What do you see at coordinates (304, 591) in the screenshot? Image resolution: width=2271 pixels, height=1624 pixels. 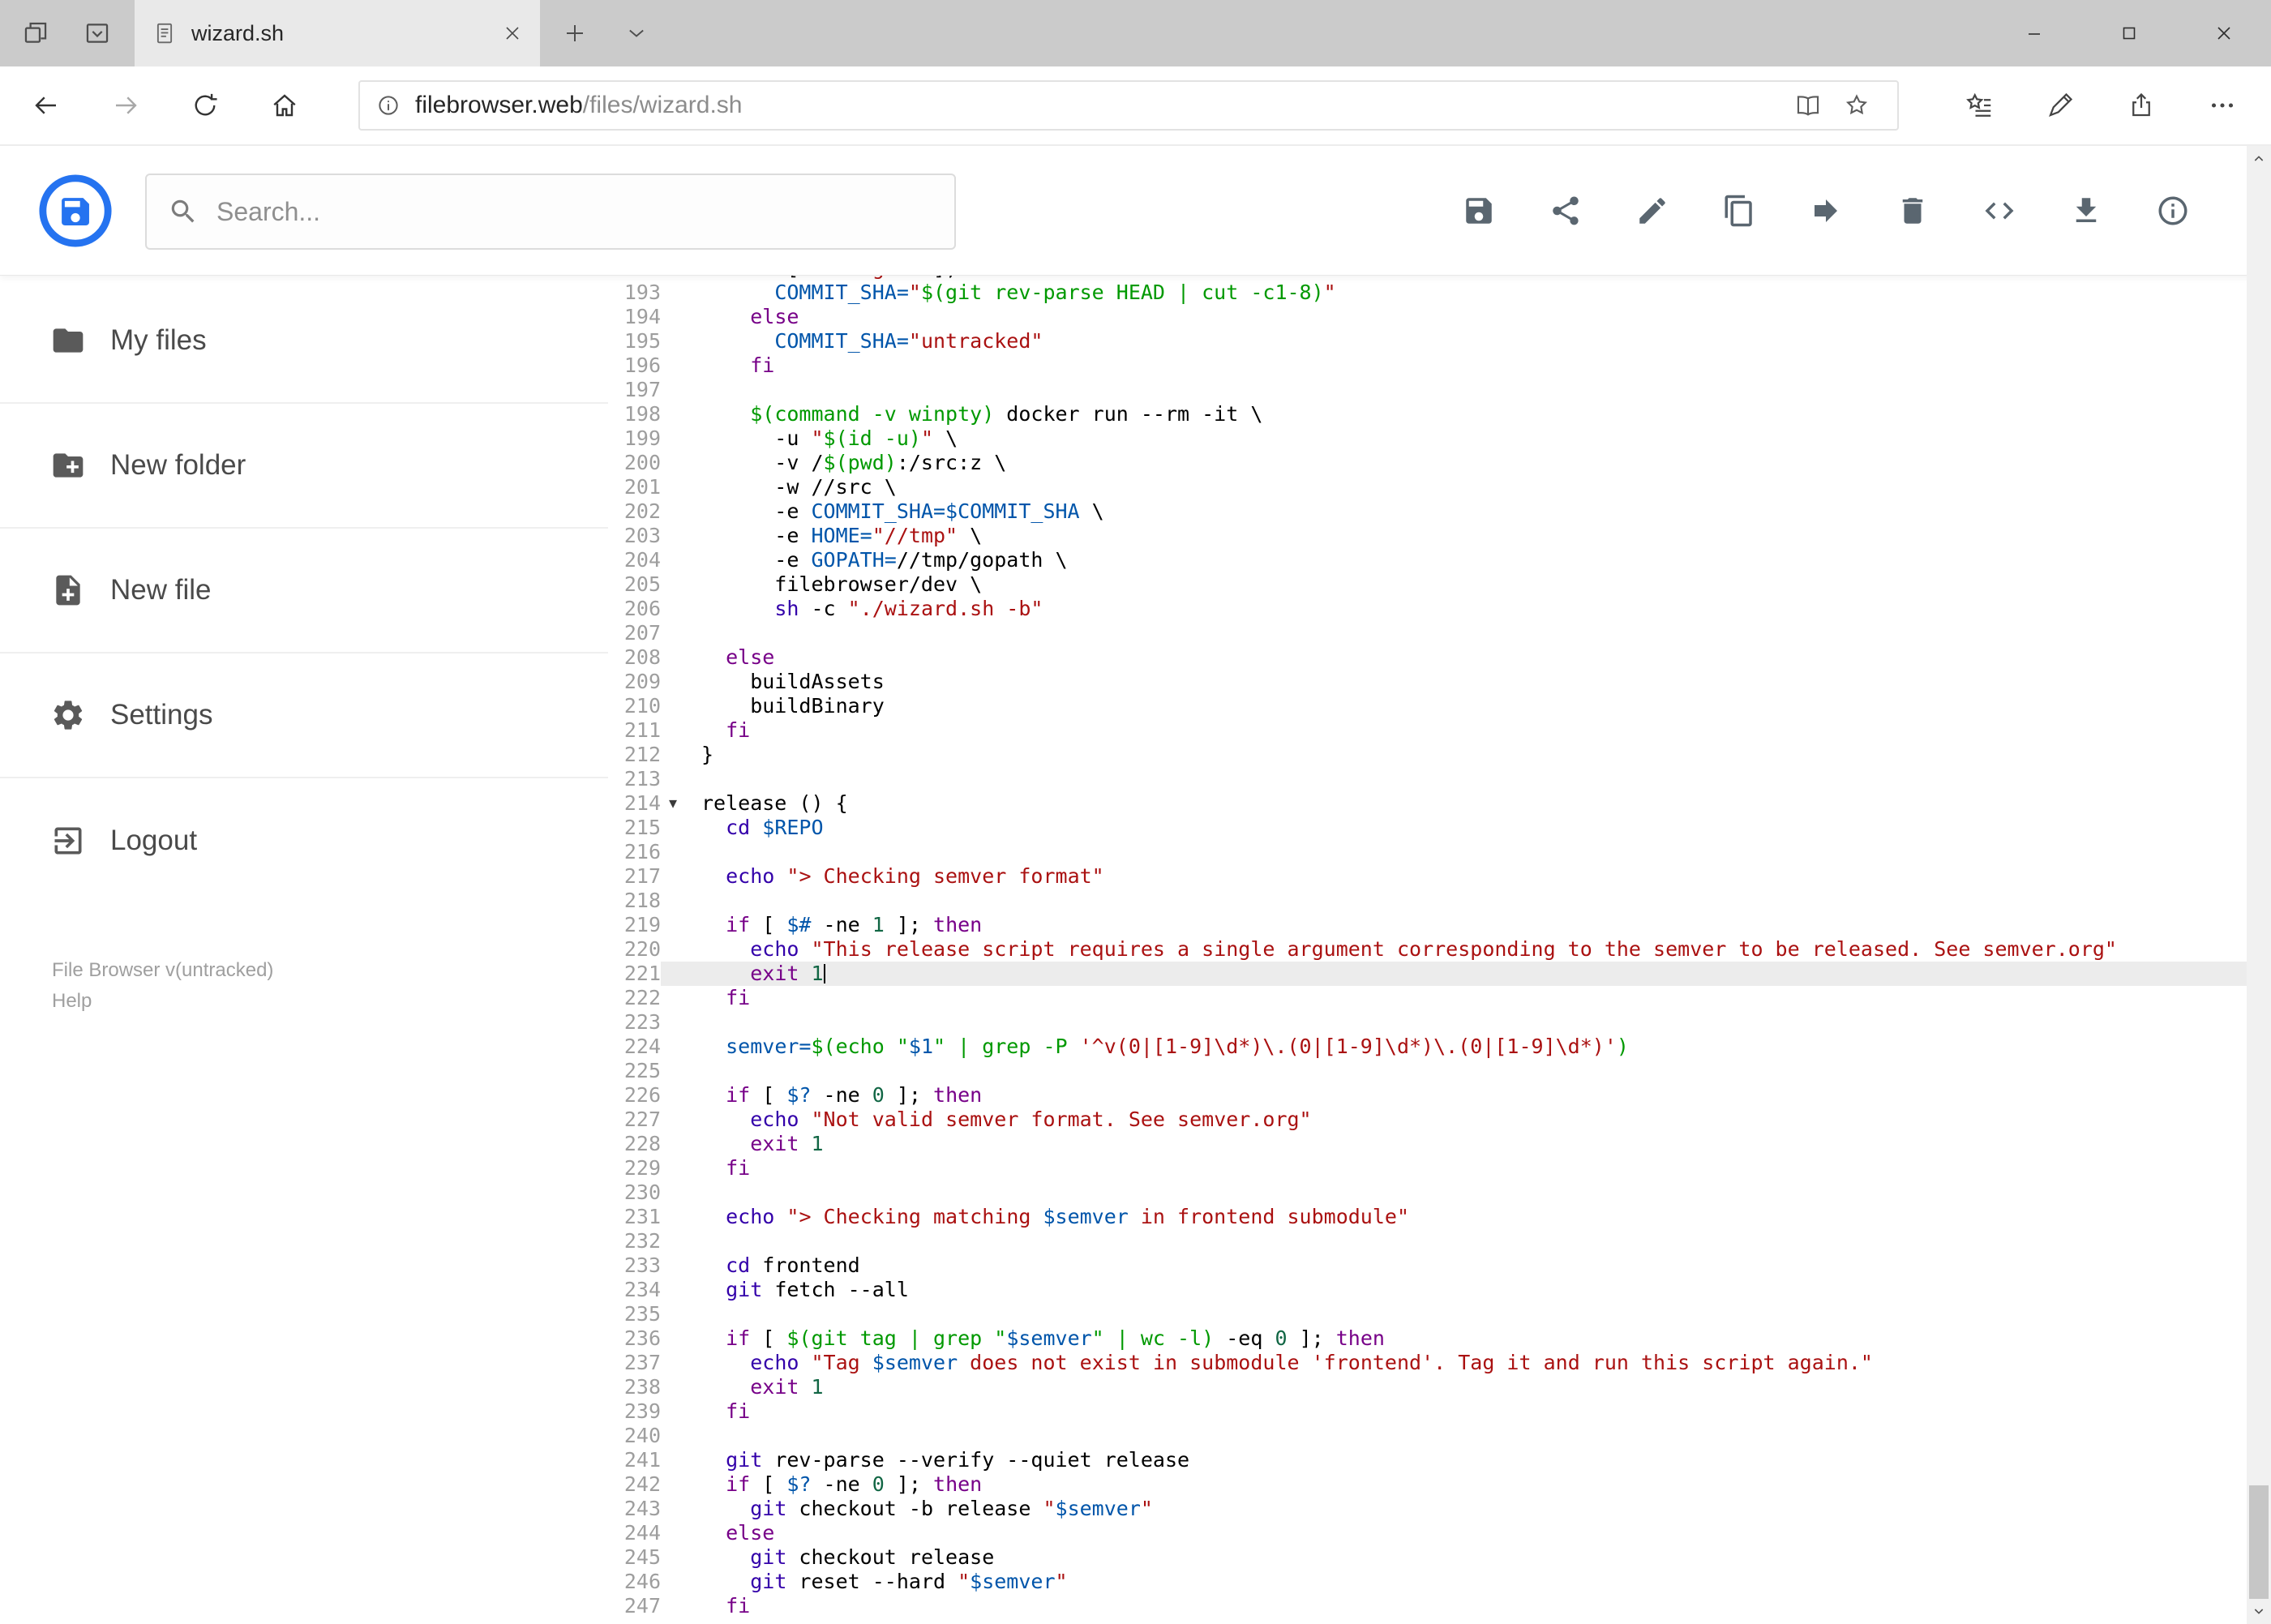 I see `sidebar-item-new-file: New file` at bounding box center [304, 591].